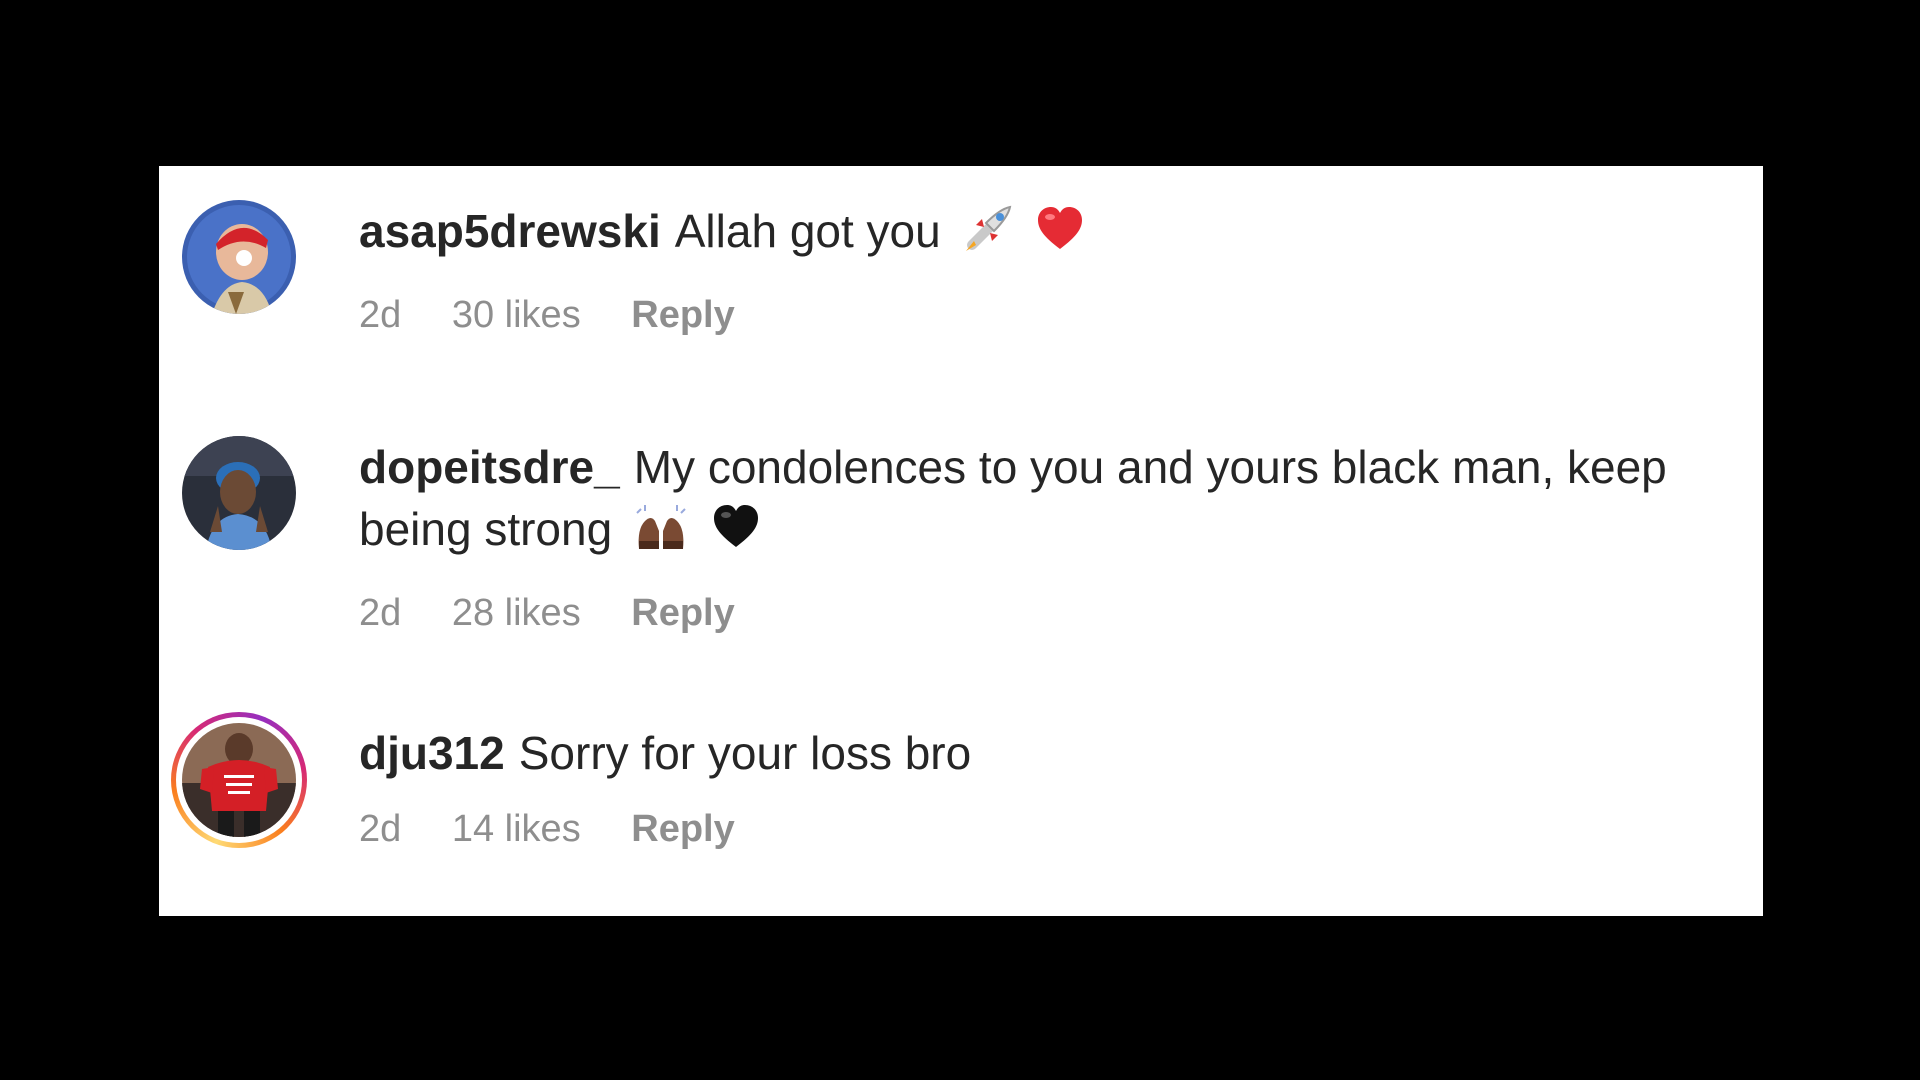  What do you see at coordinates (1054, 613) in the screenshot?
I see `comment-meta: 2d 28 likes Reply` at bounding box center [1054, 613].